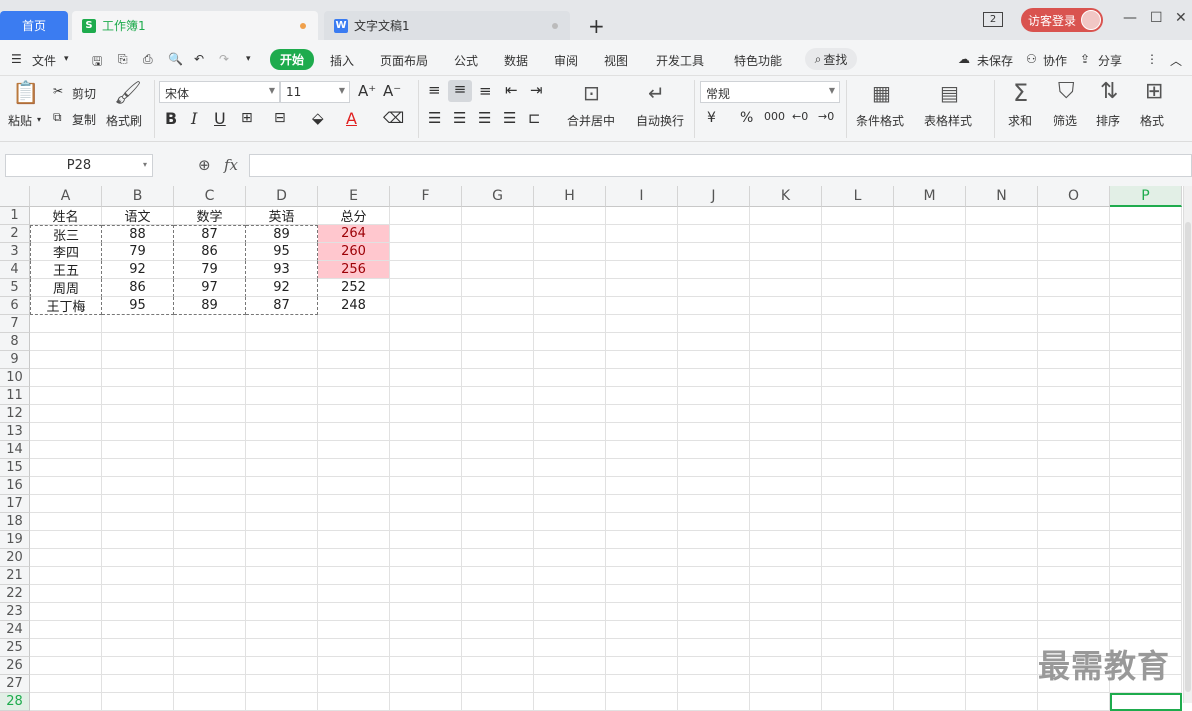  What do you see at coordinates (786, 288) in the screenshot?
I see `cell-k5` at bounding box center [786, 288].